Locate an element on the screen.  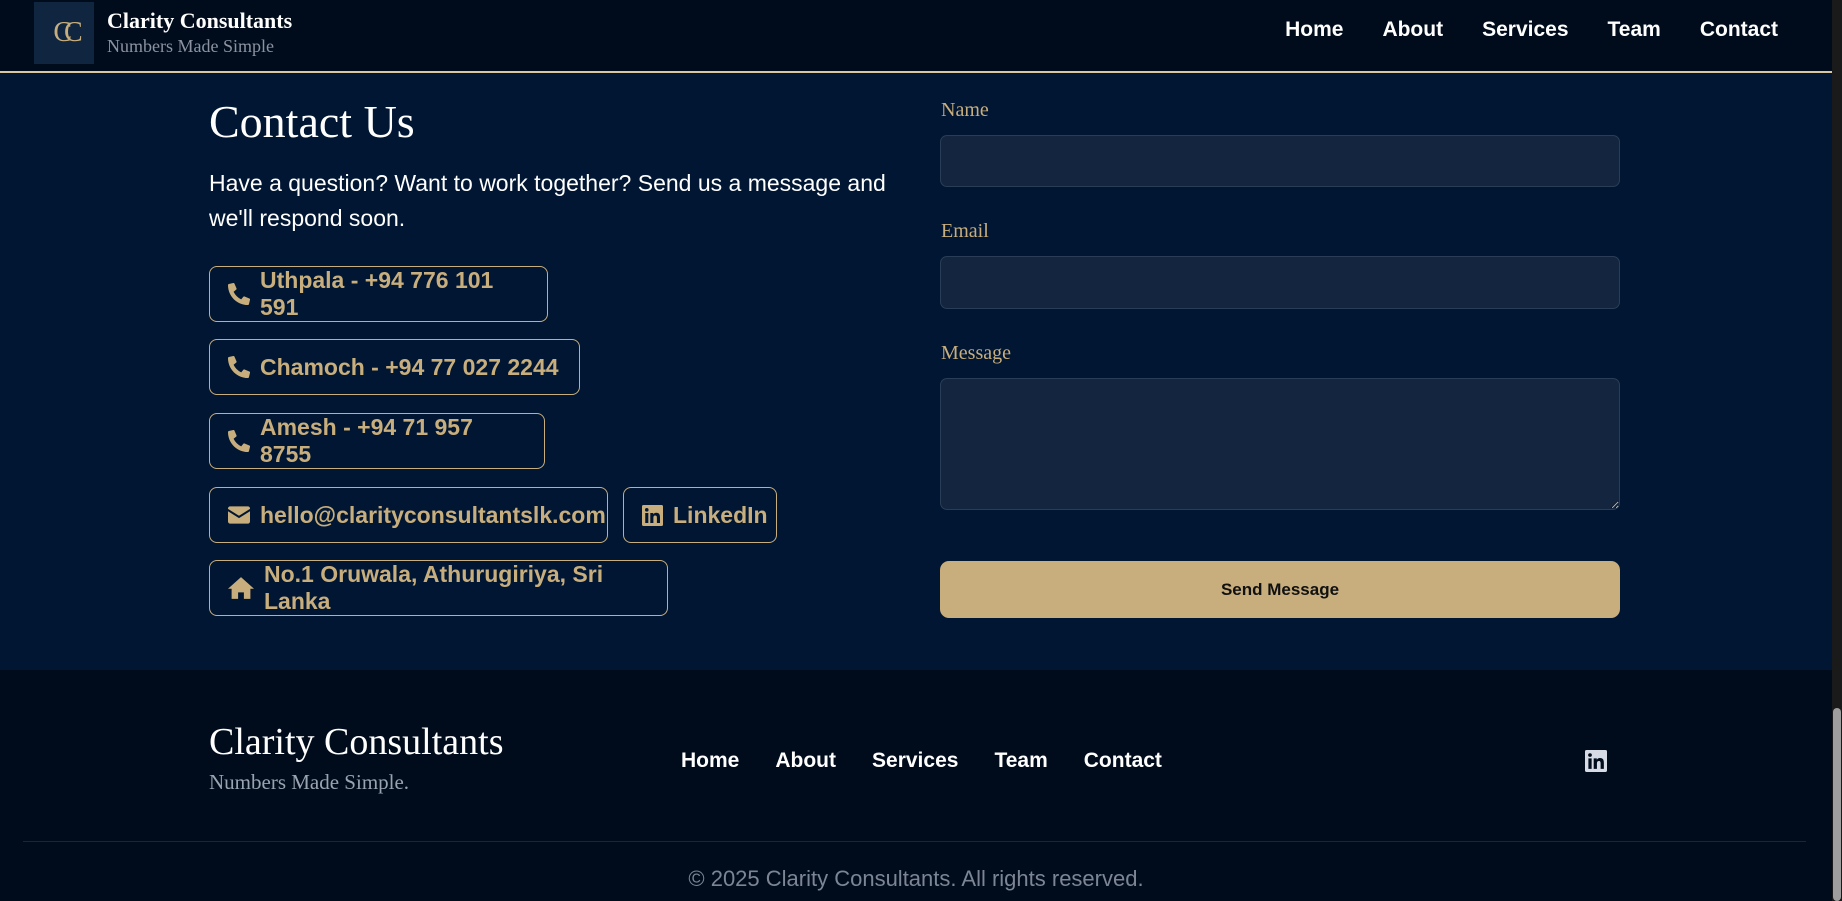
home-icon is located at coordinates (241, 588).